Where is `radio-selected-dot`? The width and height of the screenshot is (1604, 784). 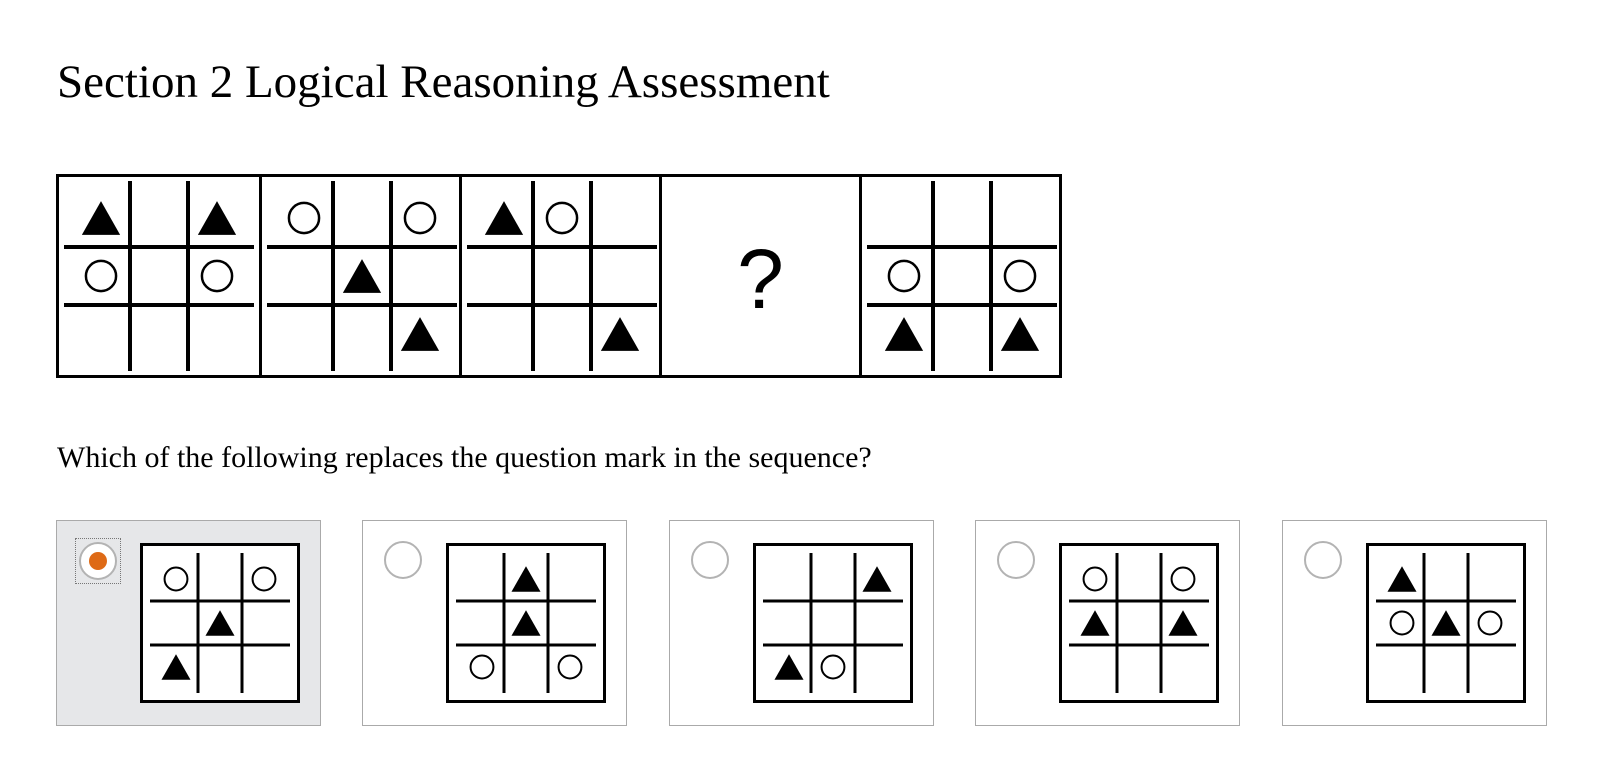 radio-selected-dot is located at coordinates (98, 561).